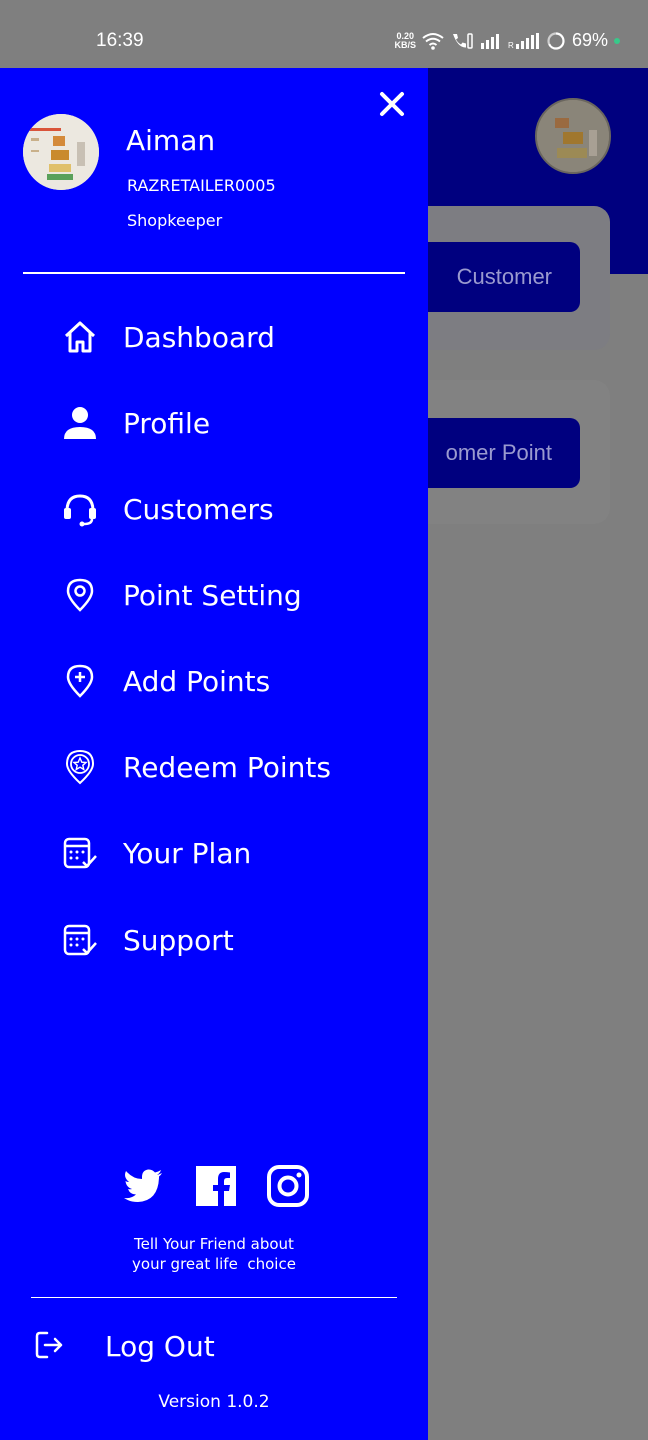 The image size is (648, 1440). Describe the element at coordinates (144, 1186) in the screenshot. I see `twitter-icon` at that location.